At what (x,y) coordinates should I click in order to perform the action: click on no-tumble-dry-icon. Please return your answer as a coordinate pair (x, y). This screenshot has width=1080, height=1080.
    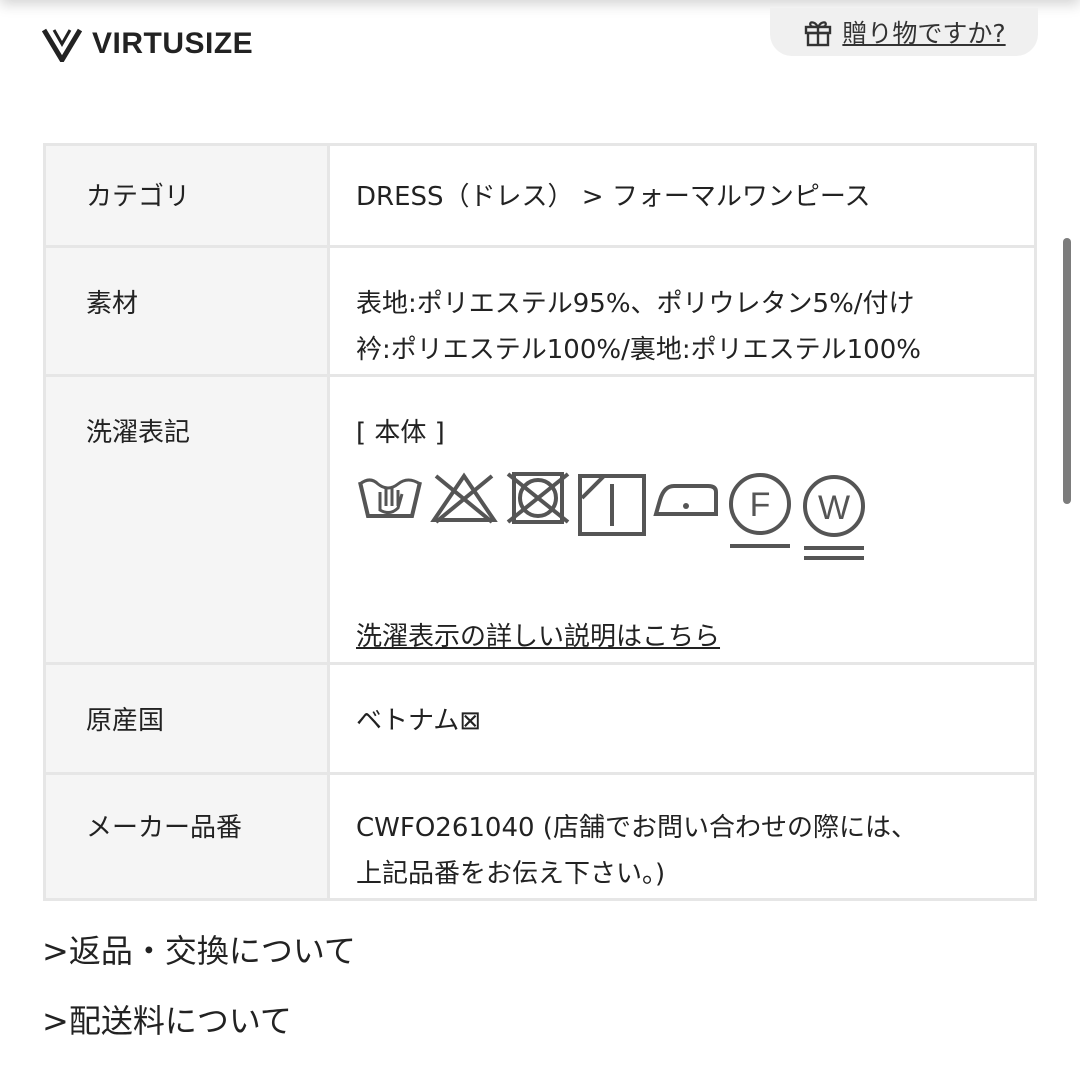
    Looking at the image, I should click on (538, 498).